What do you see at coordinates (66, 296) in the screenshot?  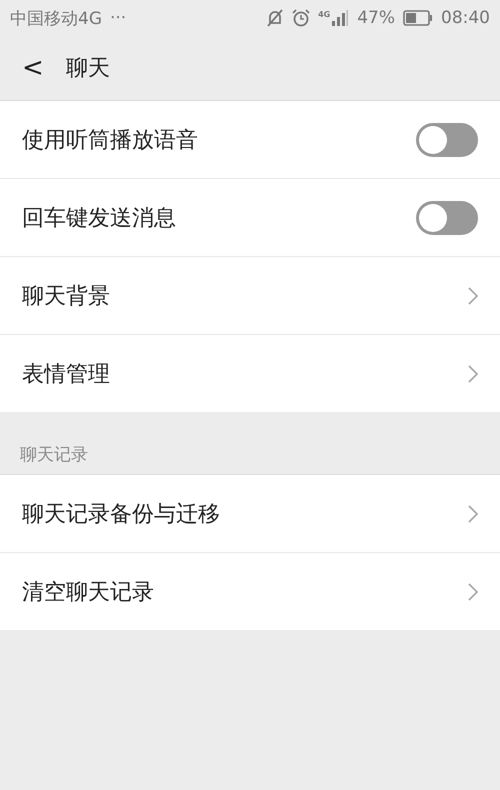 I see `row-label: 聊天背景` at bounding box center [66, 296].